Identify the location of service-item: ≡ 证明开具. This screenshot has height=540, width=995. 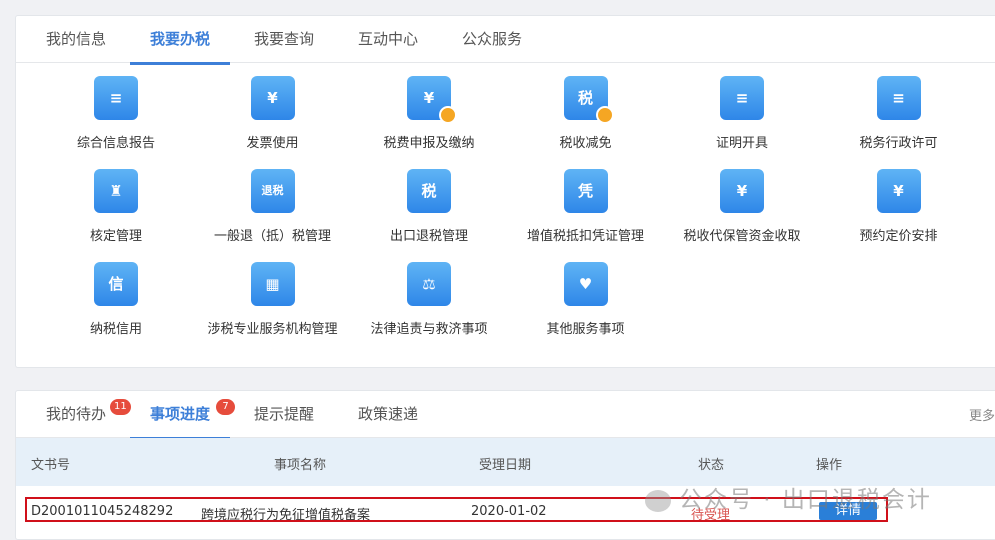
(742, 113).